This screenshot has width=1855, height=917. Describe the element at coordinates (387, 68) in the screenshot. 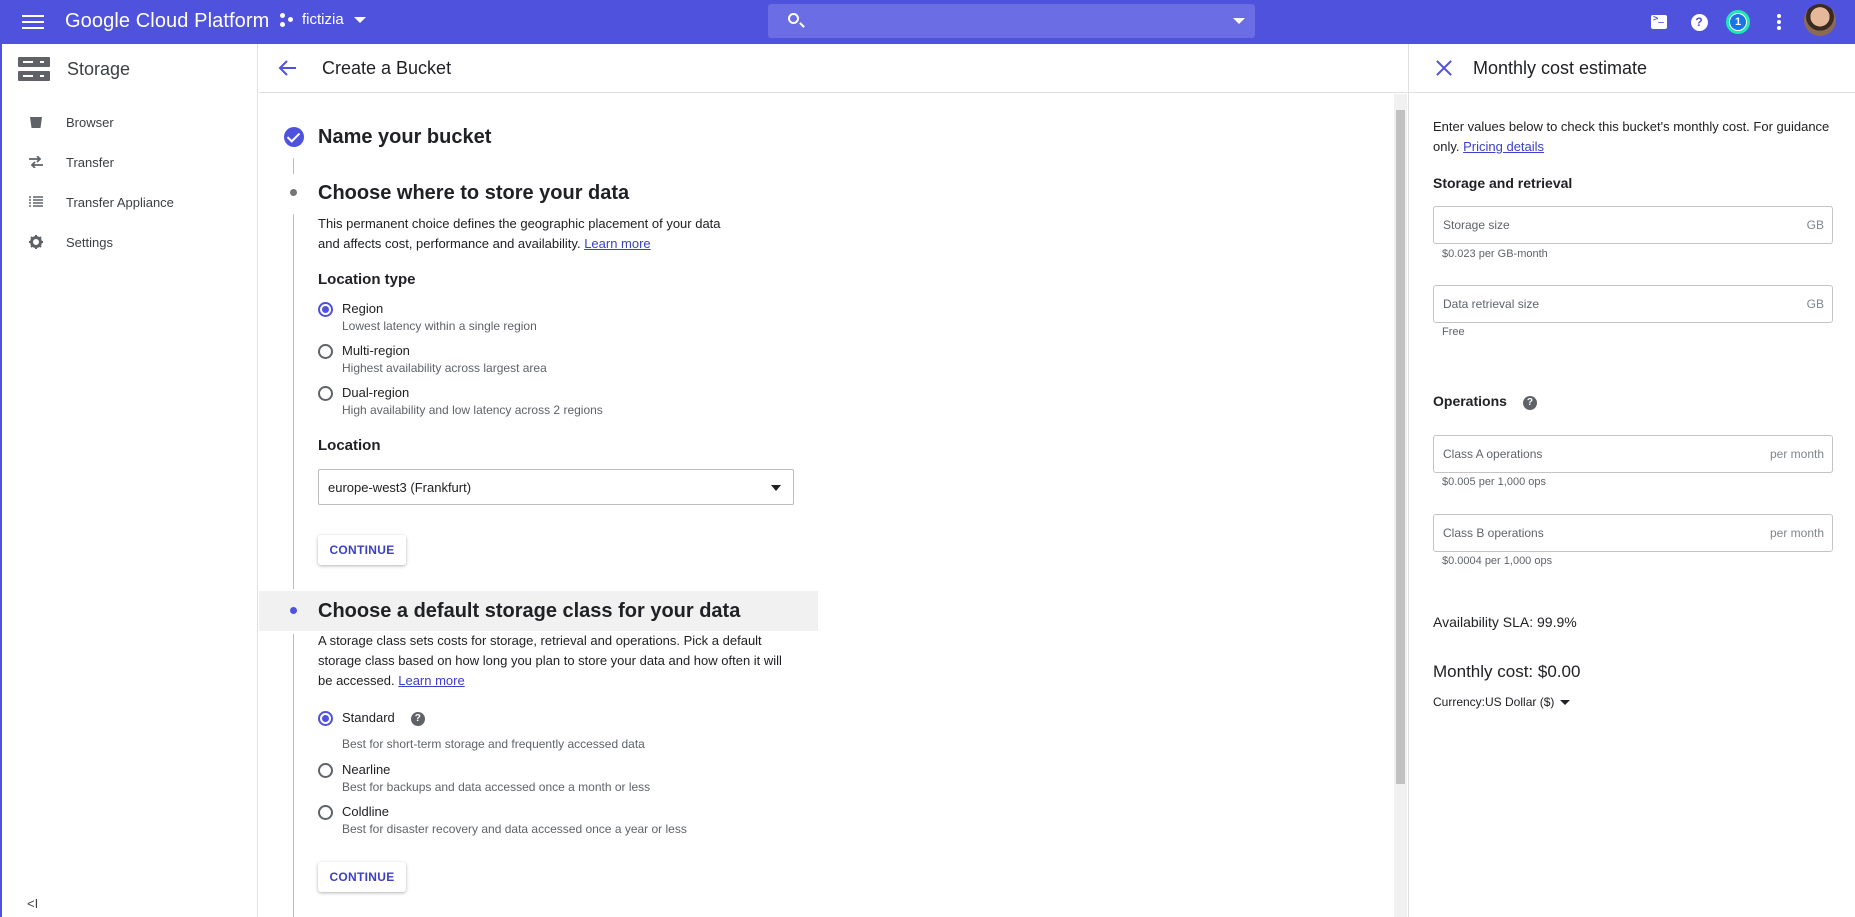

I see `page-title: Create a Bucket` at that location.